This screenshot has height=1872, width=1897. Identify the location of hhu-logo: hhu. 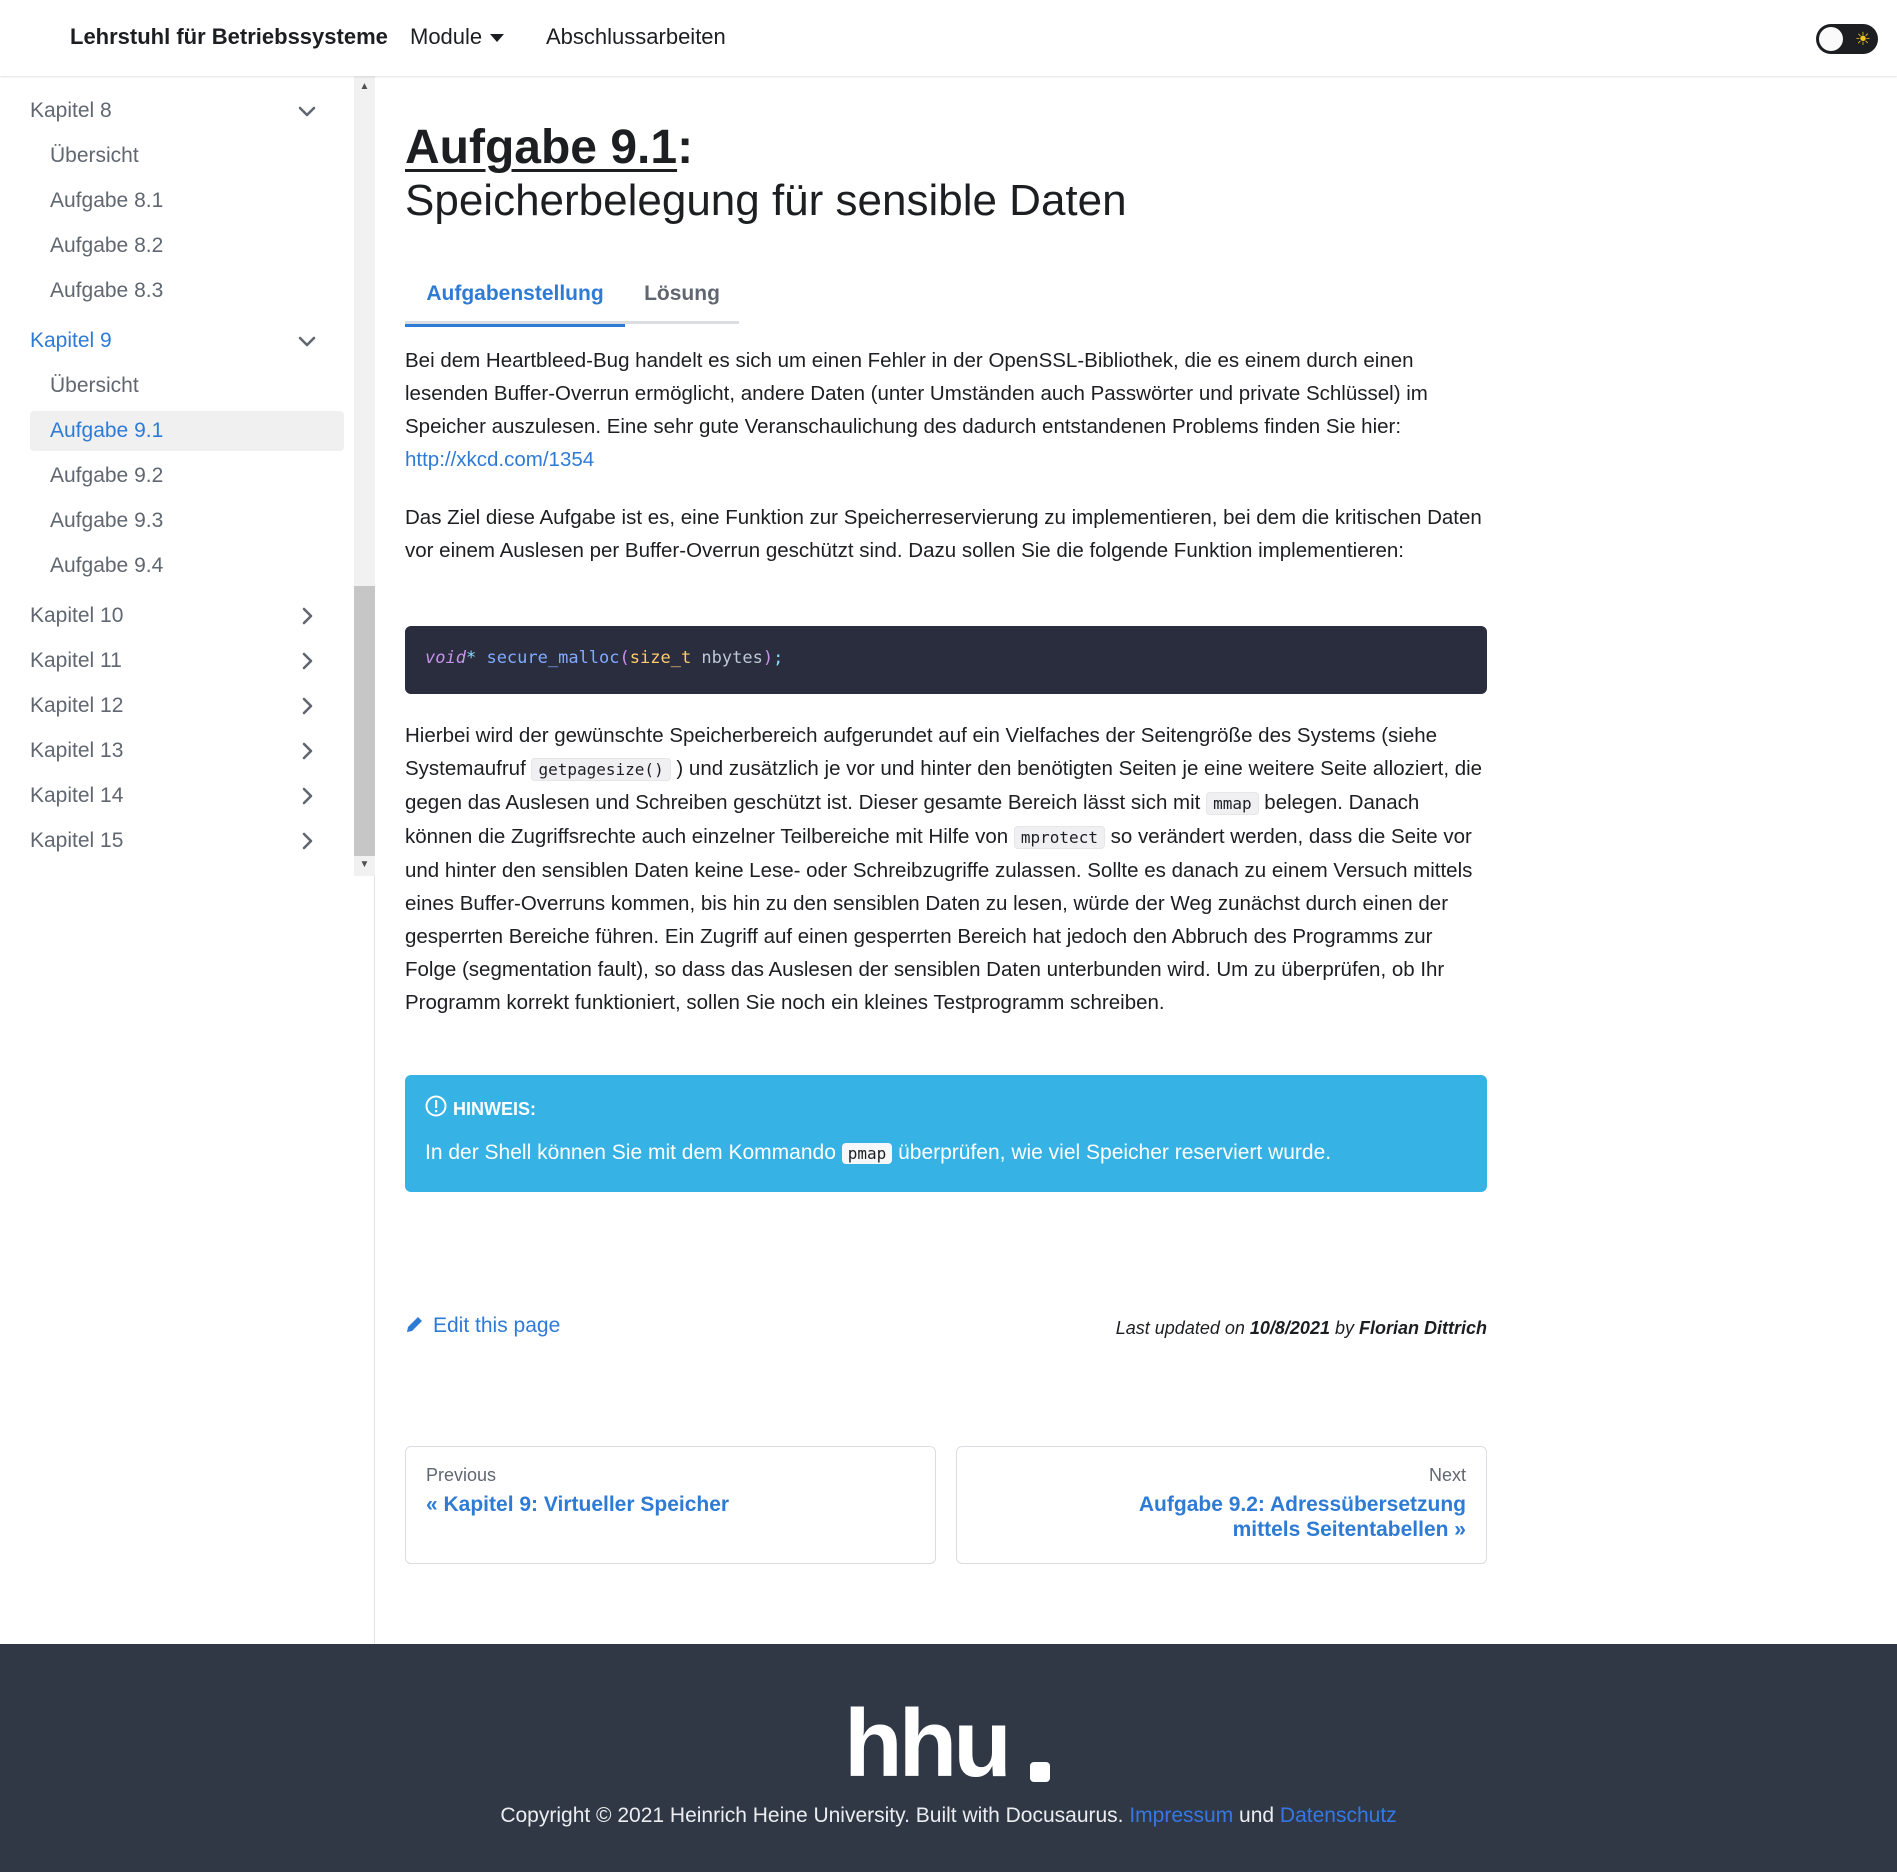
(949, 1743).